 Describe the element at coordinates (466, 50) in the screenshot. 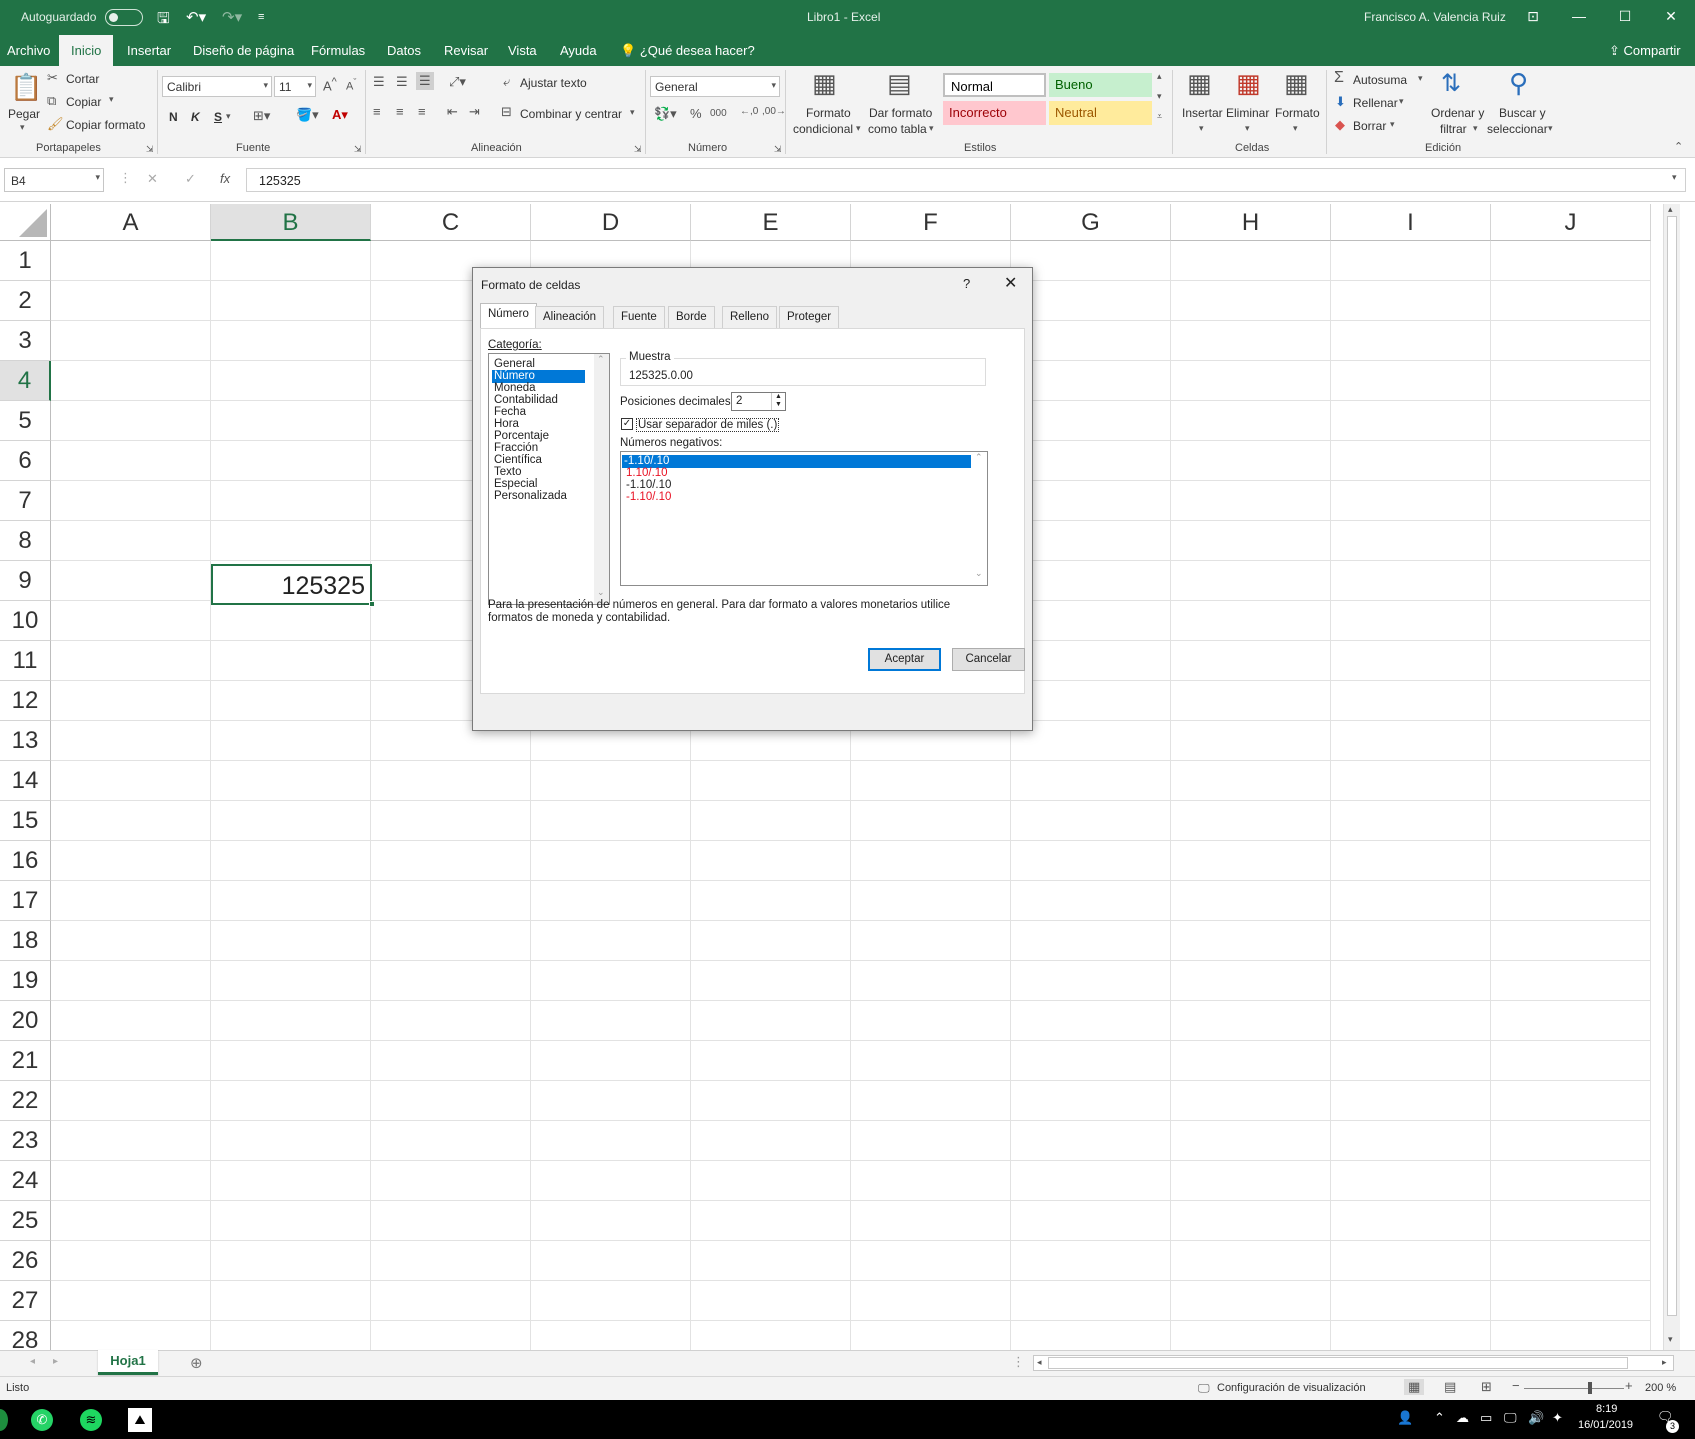

I see `tab-revisar: Revisar` at that location.